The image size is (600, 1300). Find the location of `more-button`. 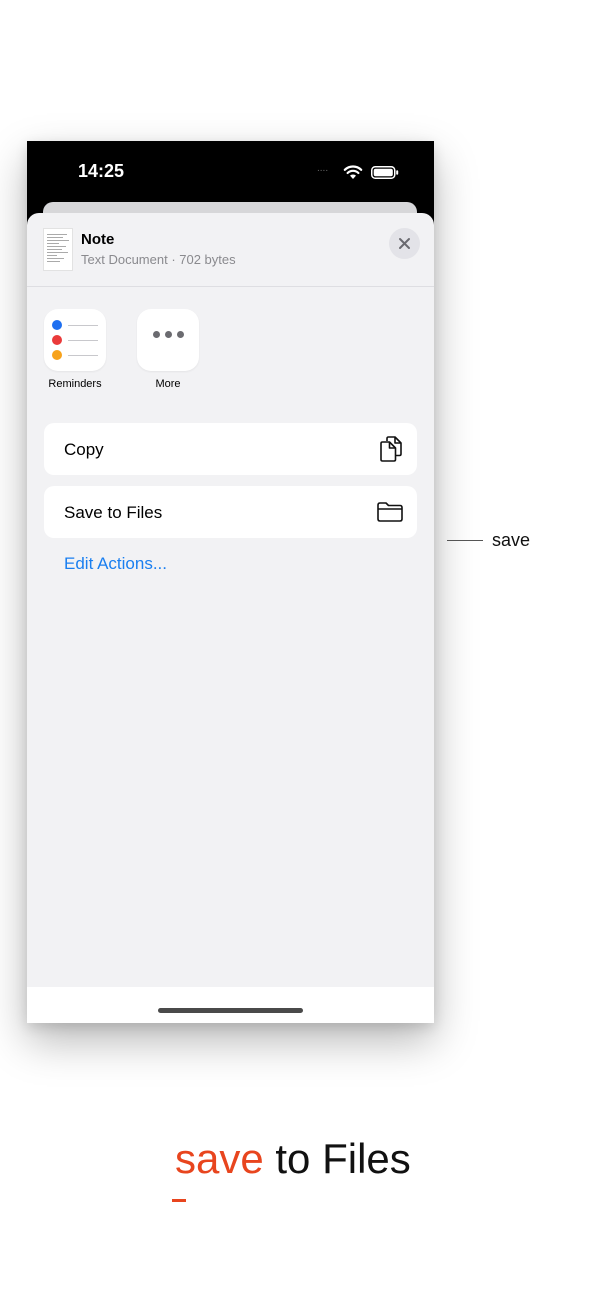

more-button is located at coordinates (168, 340).